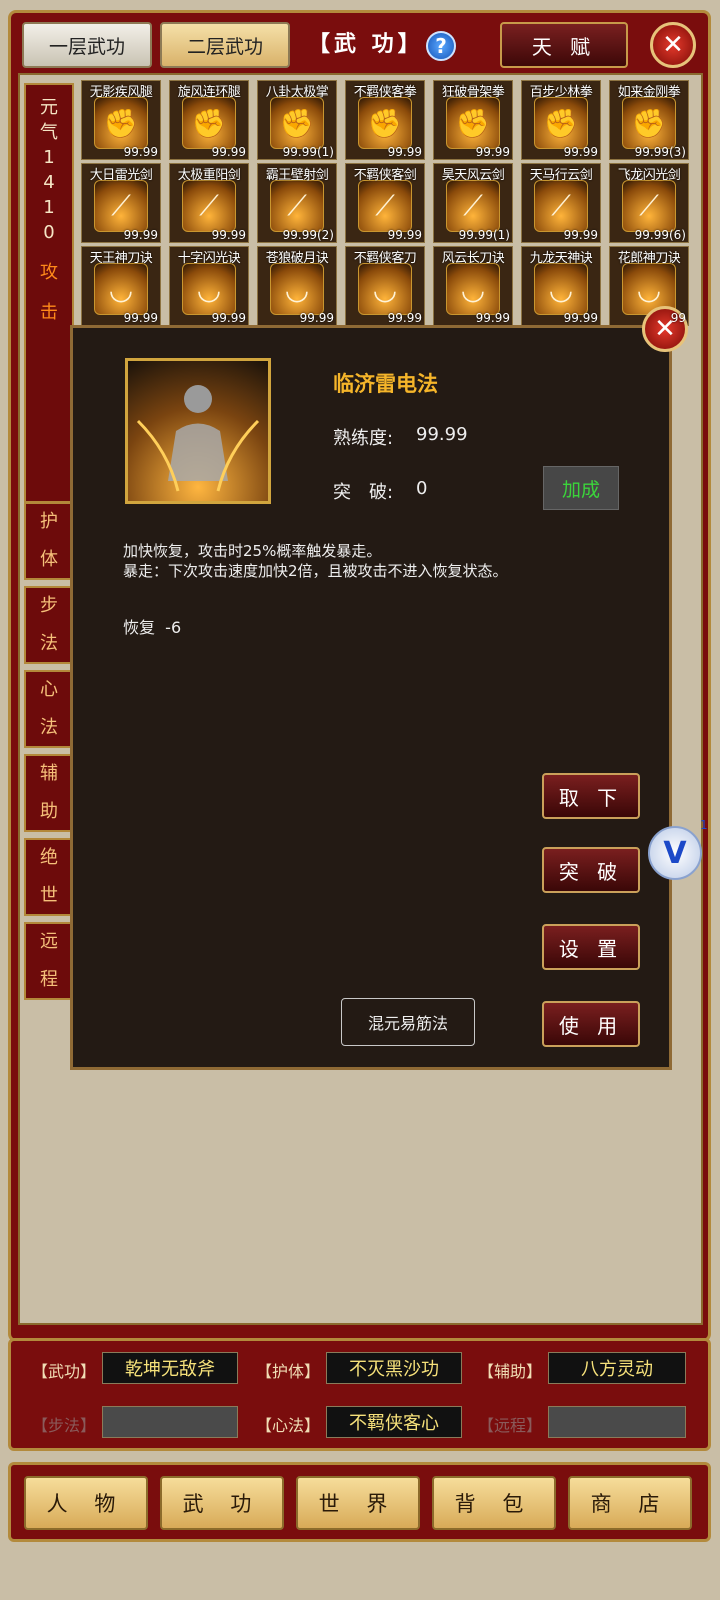 The height and width of the screenshot is (1600, 720). I want to click on skill-level: 99, so click(678, 318).